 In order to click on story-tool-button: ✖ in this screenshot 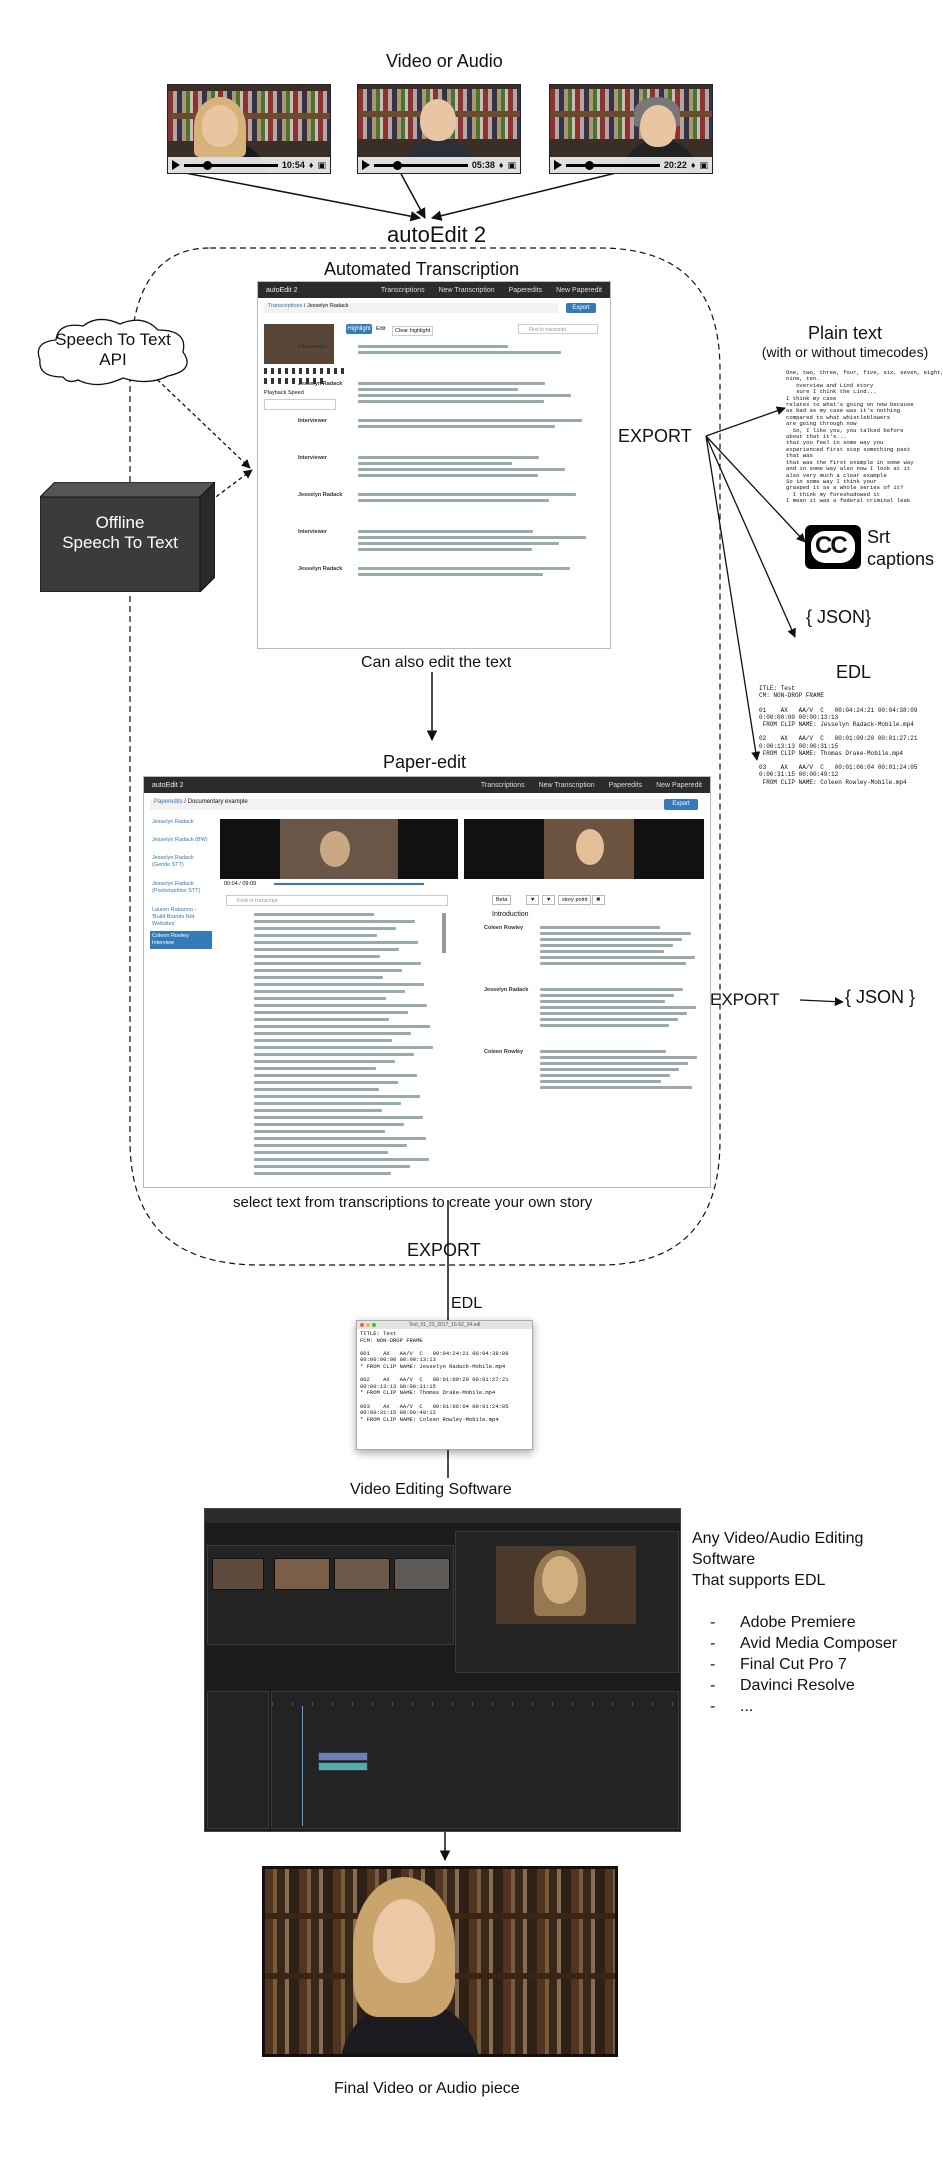, I will do `click(598, 900)`.